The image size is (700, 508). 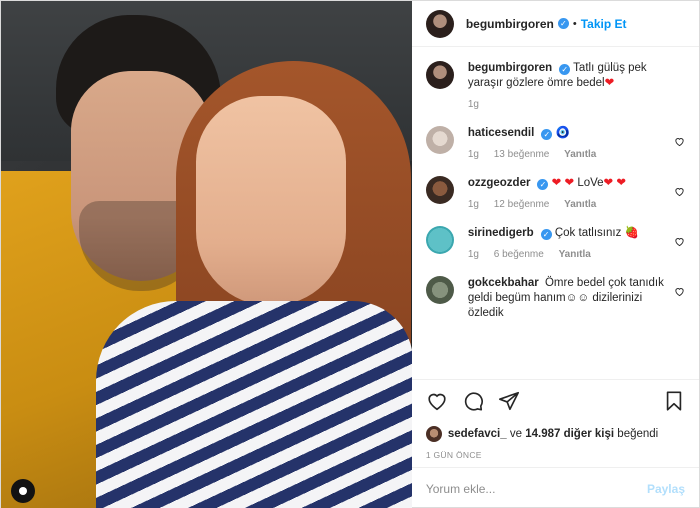 What do you see at coordinates (477, 434) in the screenshot?
I see `liker-username: sedefavci_` at bounding box center [477, 434].